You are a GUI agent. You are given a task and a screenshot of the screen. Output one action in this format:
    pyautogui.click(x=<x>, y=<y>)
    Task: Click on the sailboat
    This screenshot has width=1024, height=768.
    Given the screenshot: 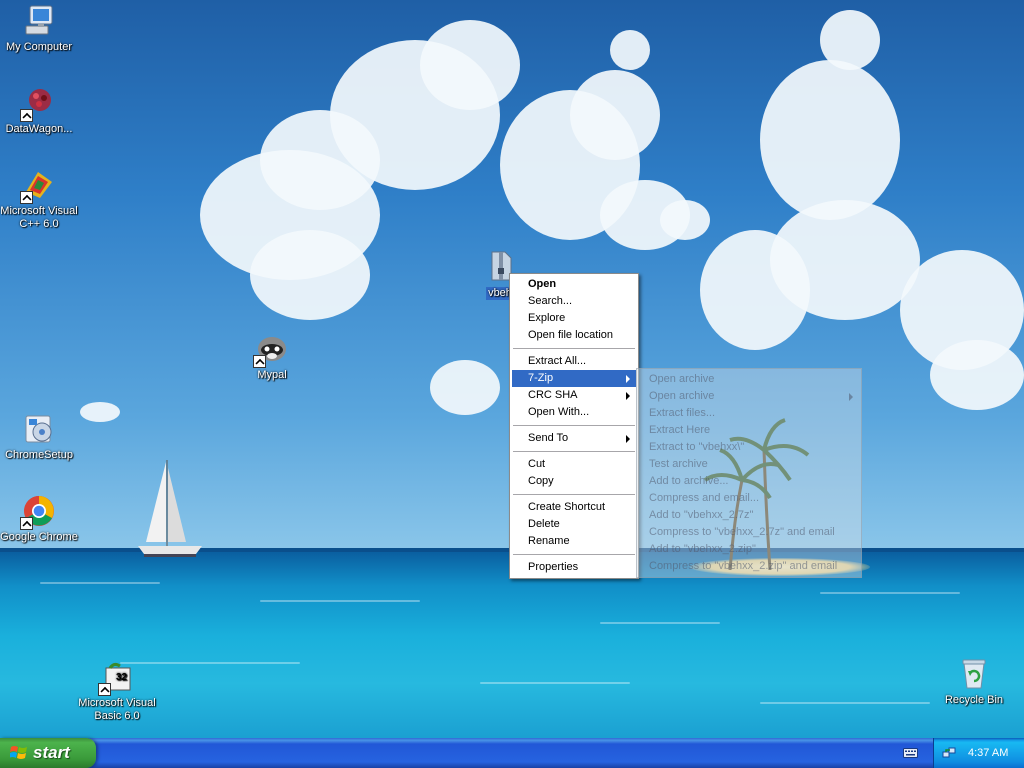 What is the action you would take?
    pyautogui.click(x=170, y=508)
    